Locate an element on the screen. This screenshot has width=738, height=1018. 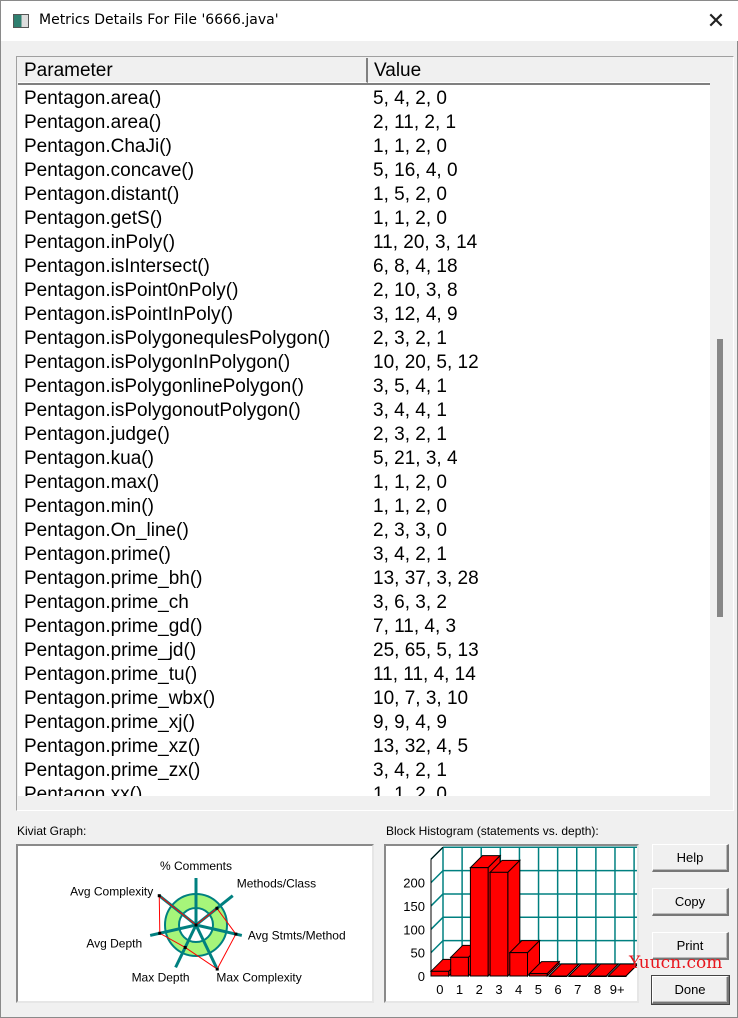
help-button: Help is located at coordinates (690, 858).